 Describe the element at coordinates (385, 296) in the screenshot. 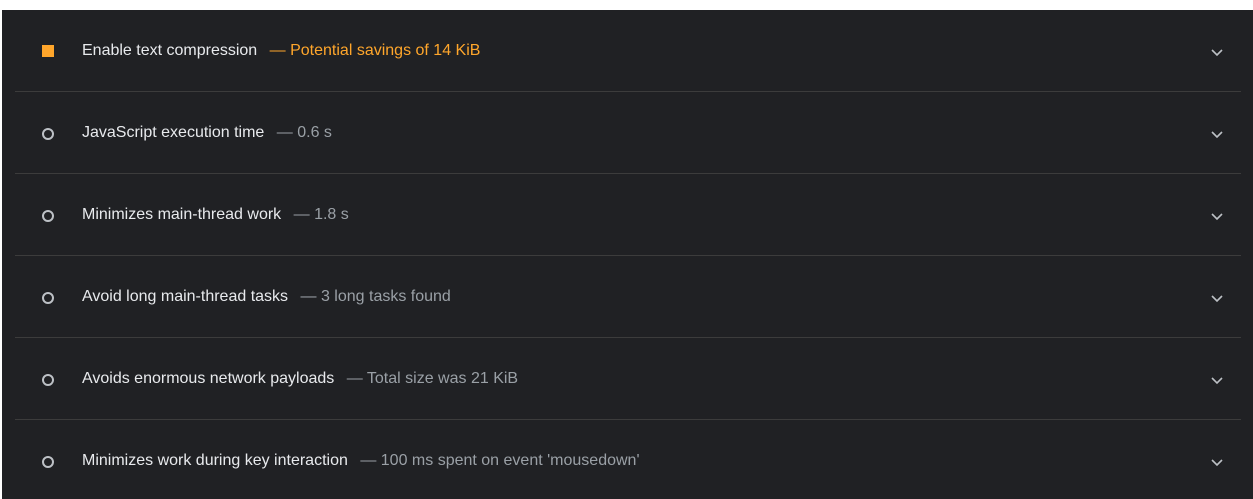

I see `audit-value: 3 long tasks found` at that location.